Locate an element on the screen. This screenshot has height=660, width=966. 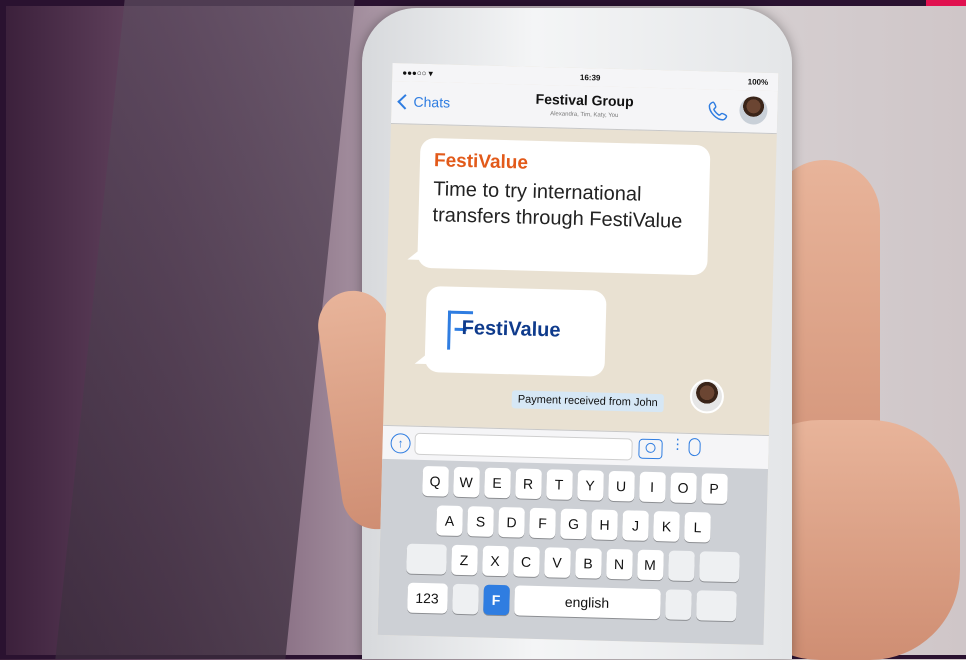
key-h: H is located at coordinates (604, 525).